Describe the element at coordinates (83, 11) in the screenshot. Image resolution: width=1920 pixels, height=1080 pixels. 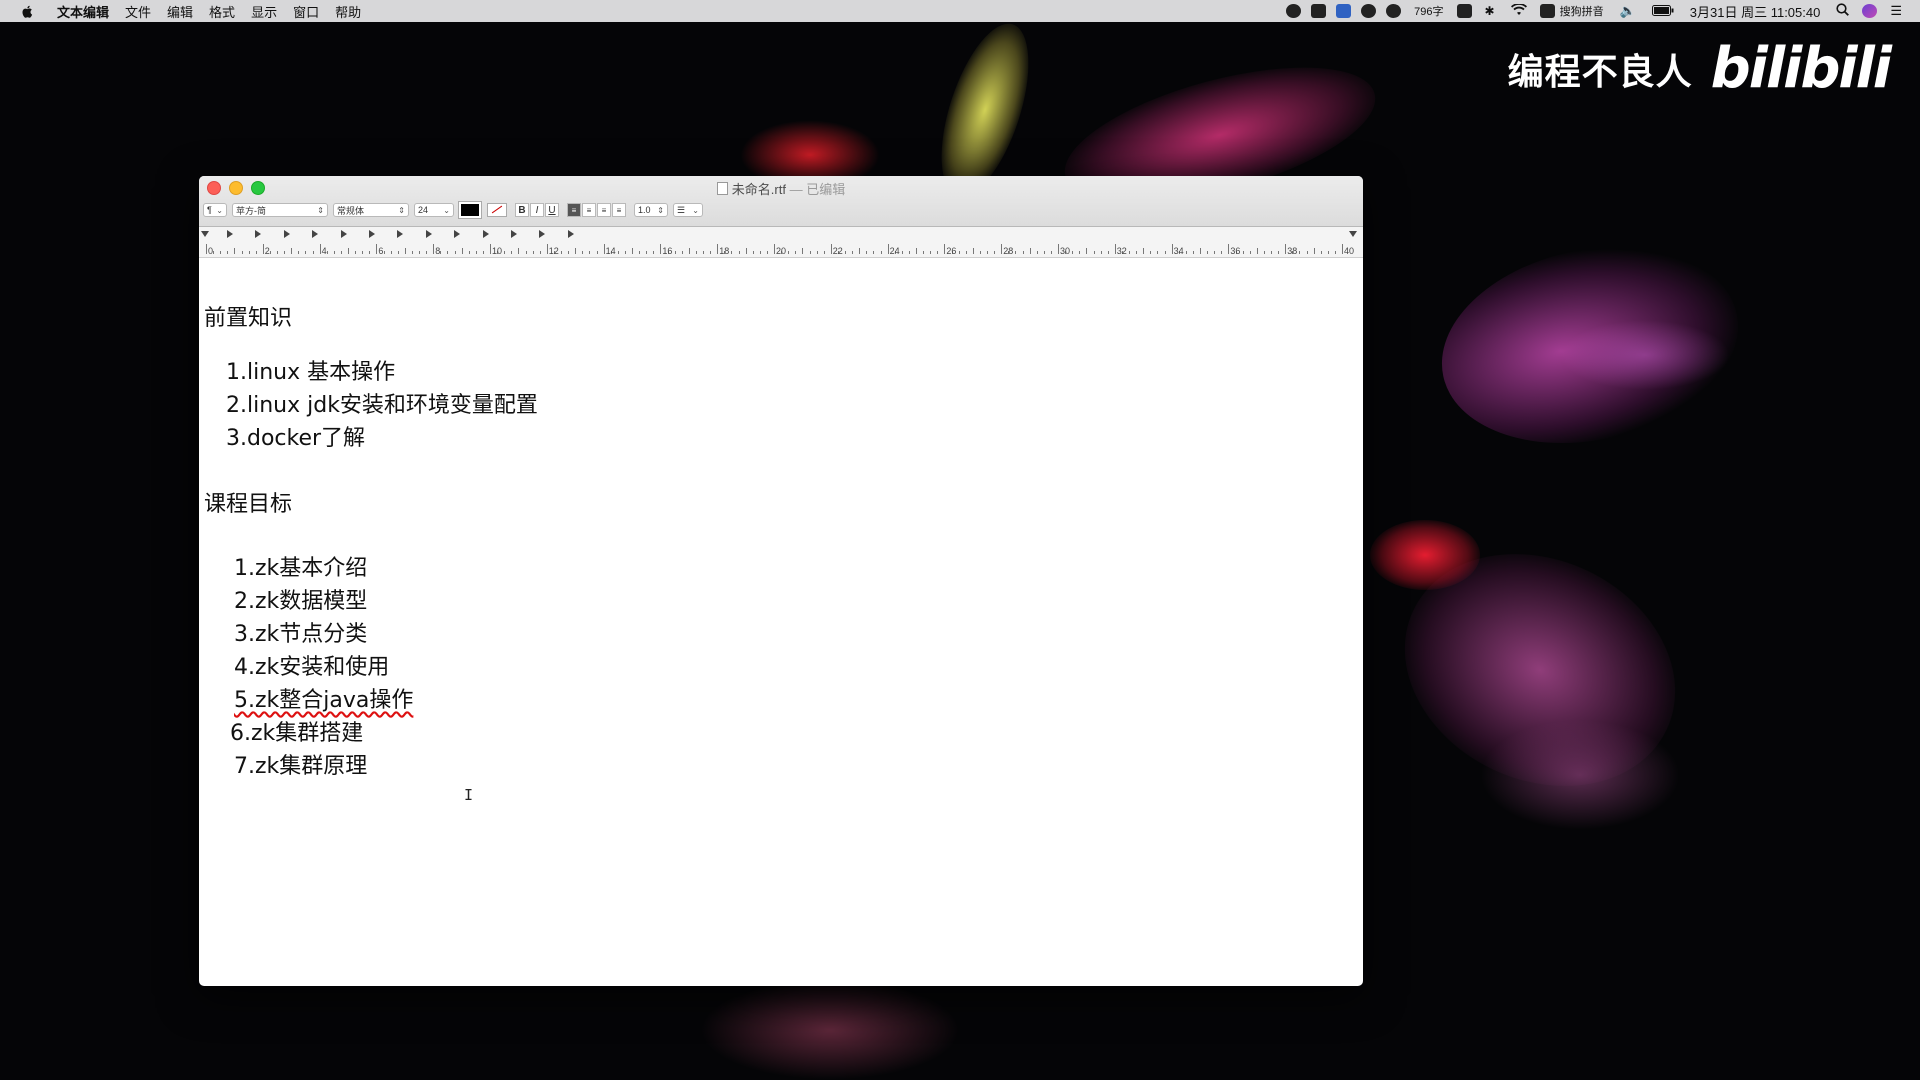
I see `menu-app-name: 文本编辑` at that location.